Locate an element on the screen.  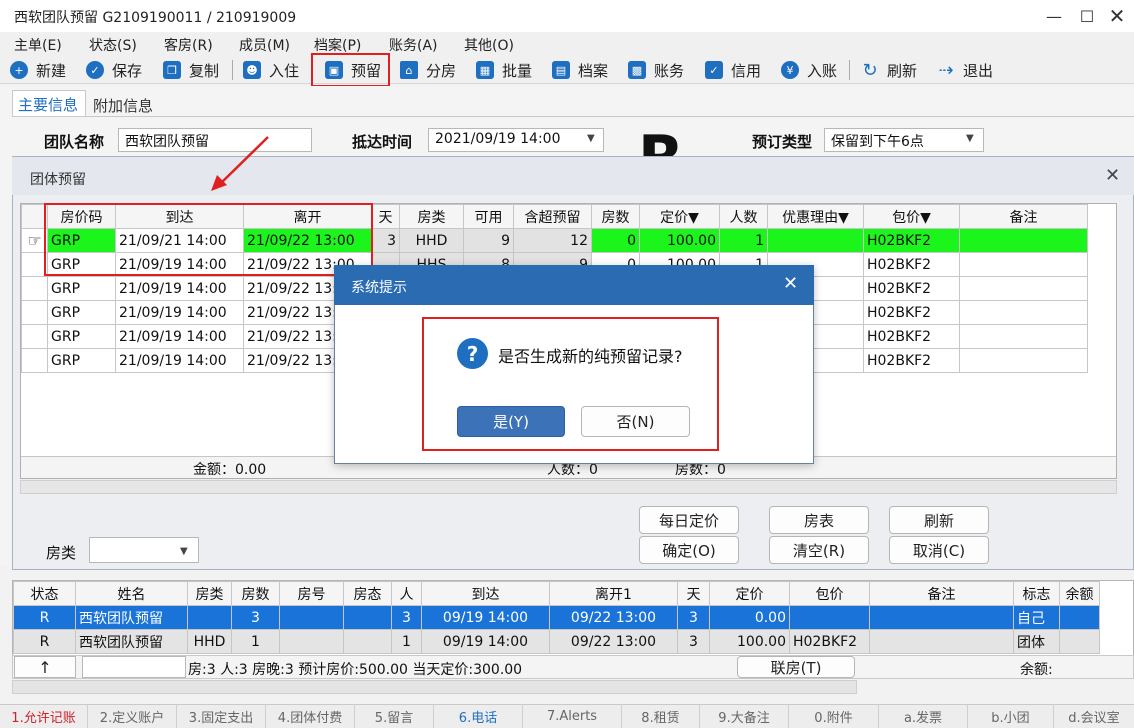
column-header: 定价 is located at coordinates (749, 593).